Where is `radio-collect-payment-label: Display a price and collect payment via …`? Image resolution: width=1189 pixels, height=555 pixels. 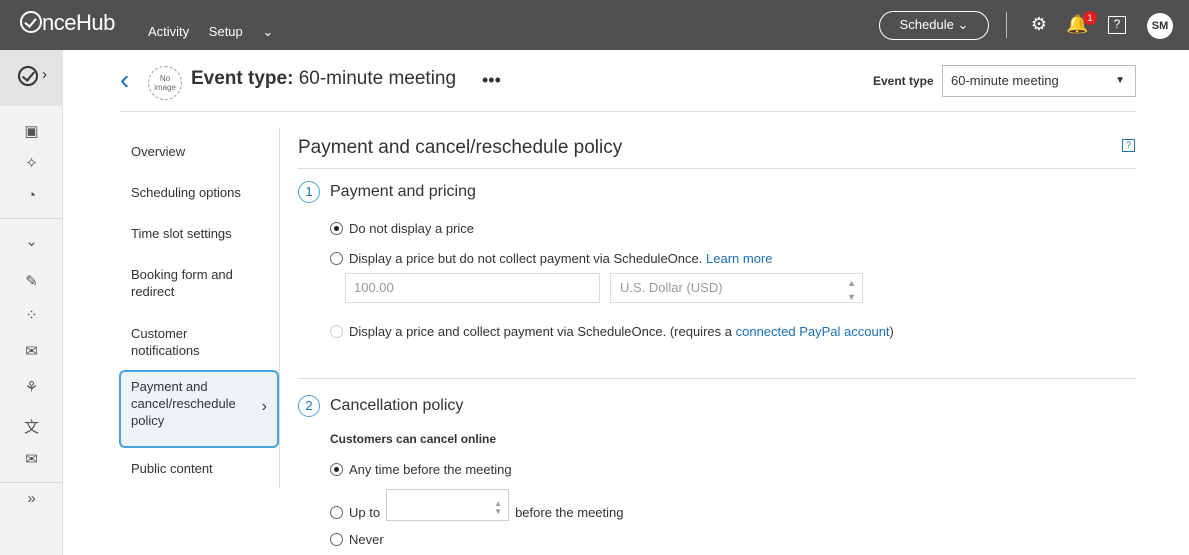
radio-collect-payment-label: Display a price and collect payment via … is located at coordinates (540, 331).